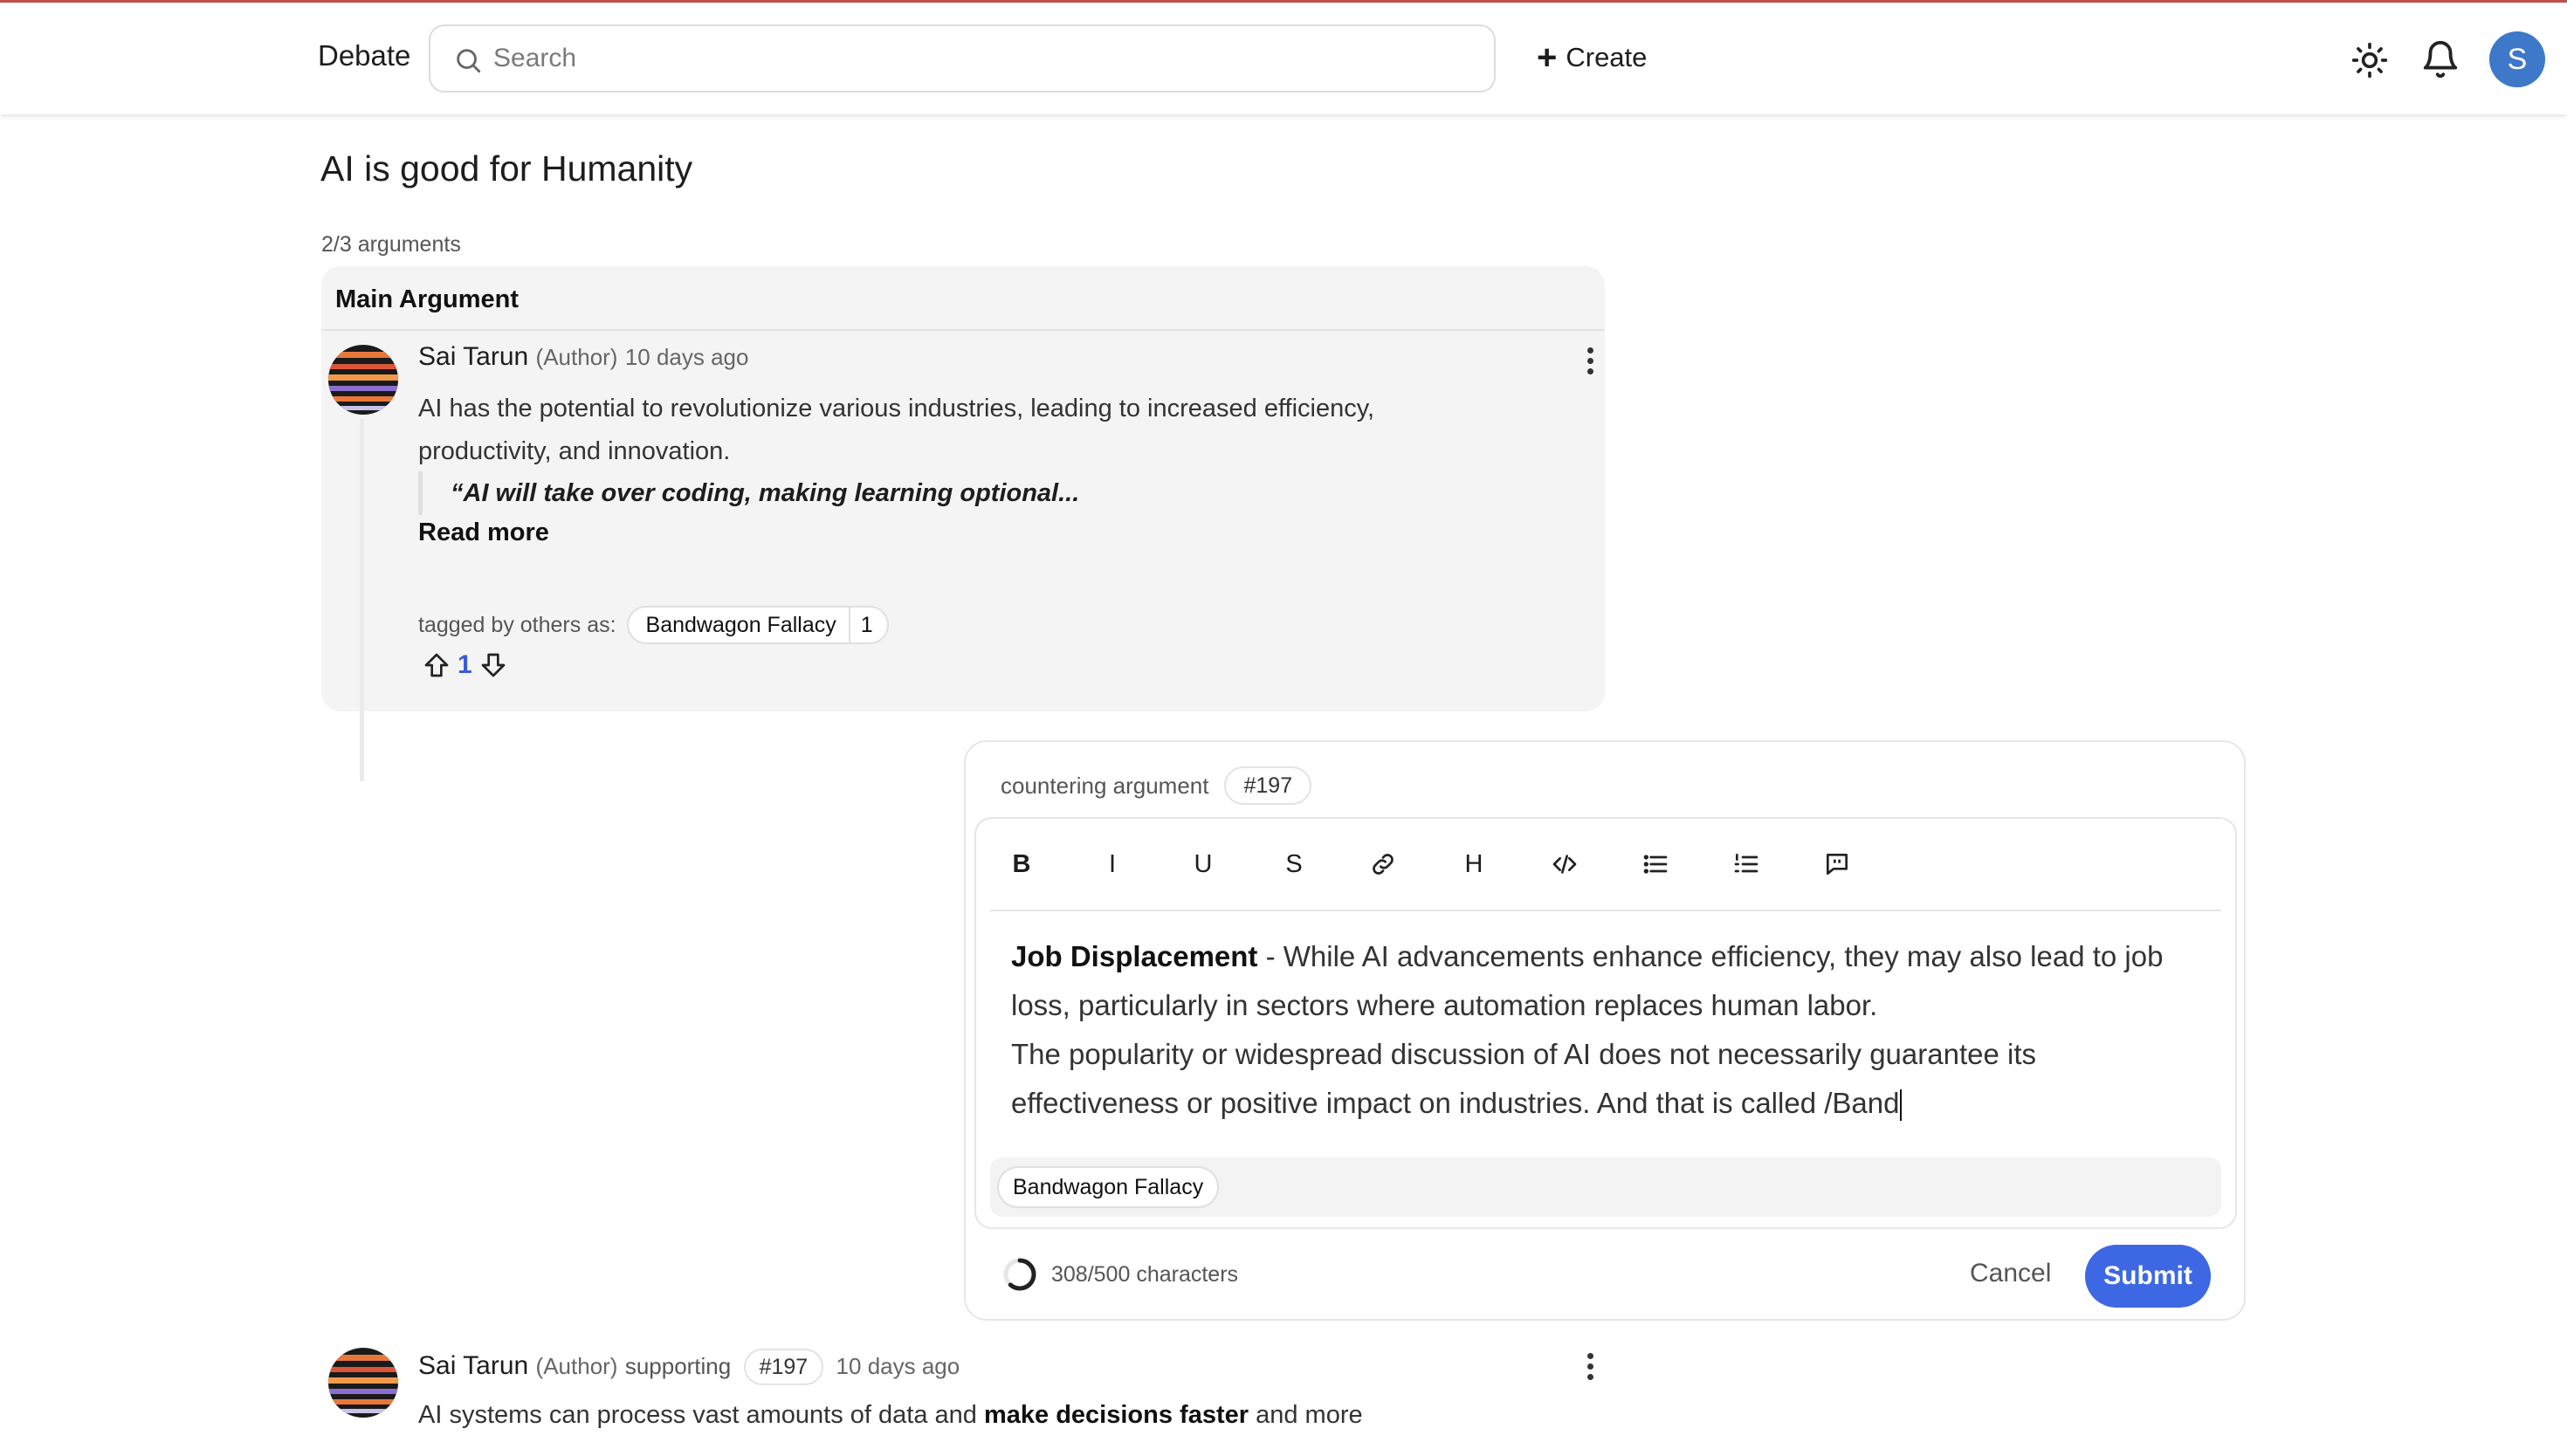 The height and width of the screenshot is (1456, 2567). I want to click on create-button: + Create, so click(1592, 58).